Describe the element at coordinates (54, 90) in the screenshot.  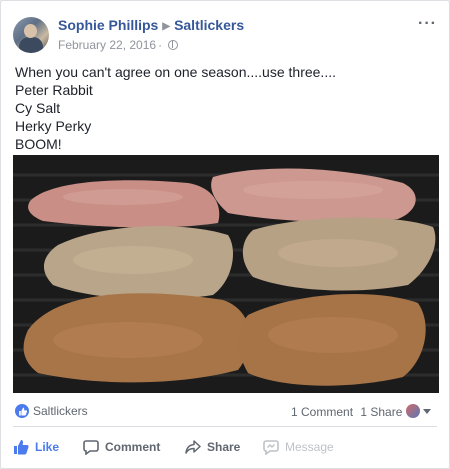
I see `post-text-line: Peter Rabbit` at that location.